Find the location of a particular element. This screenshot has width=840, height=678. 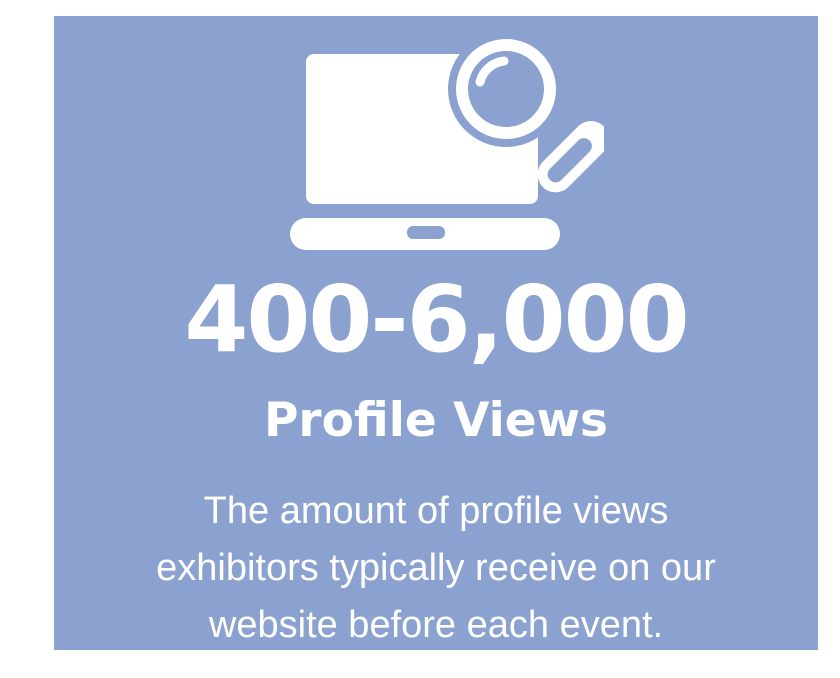

description-line: exhibitors typically receive on our is located at coordinates (436, 568).